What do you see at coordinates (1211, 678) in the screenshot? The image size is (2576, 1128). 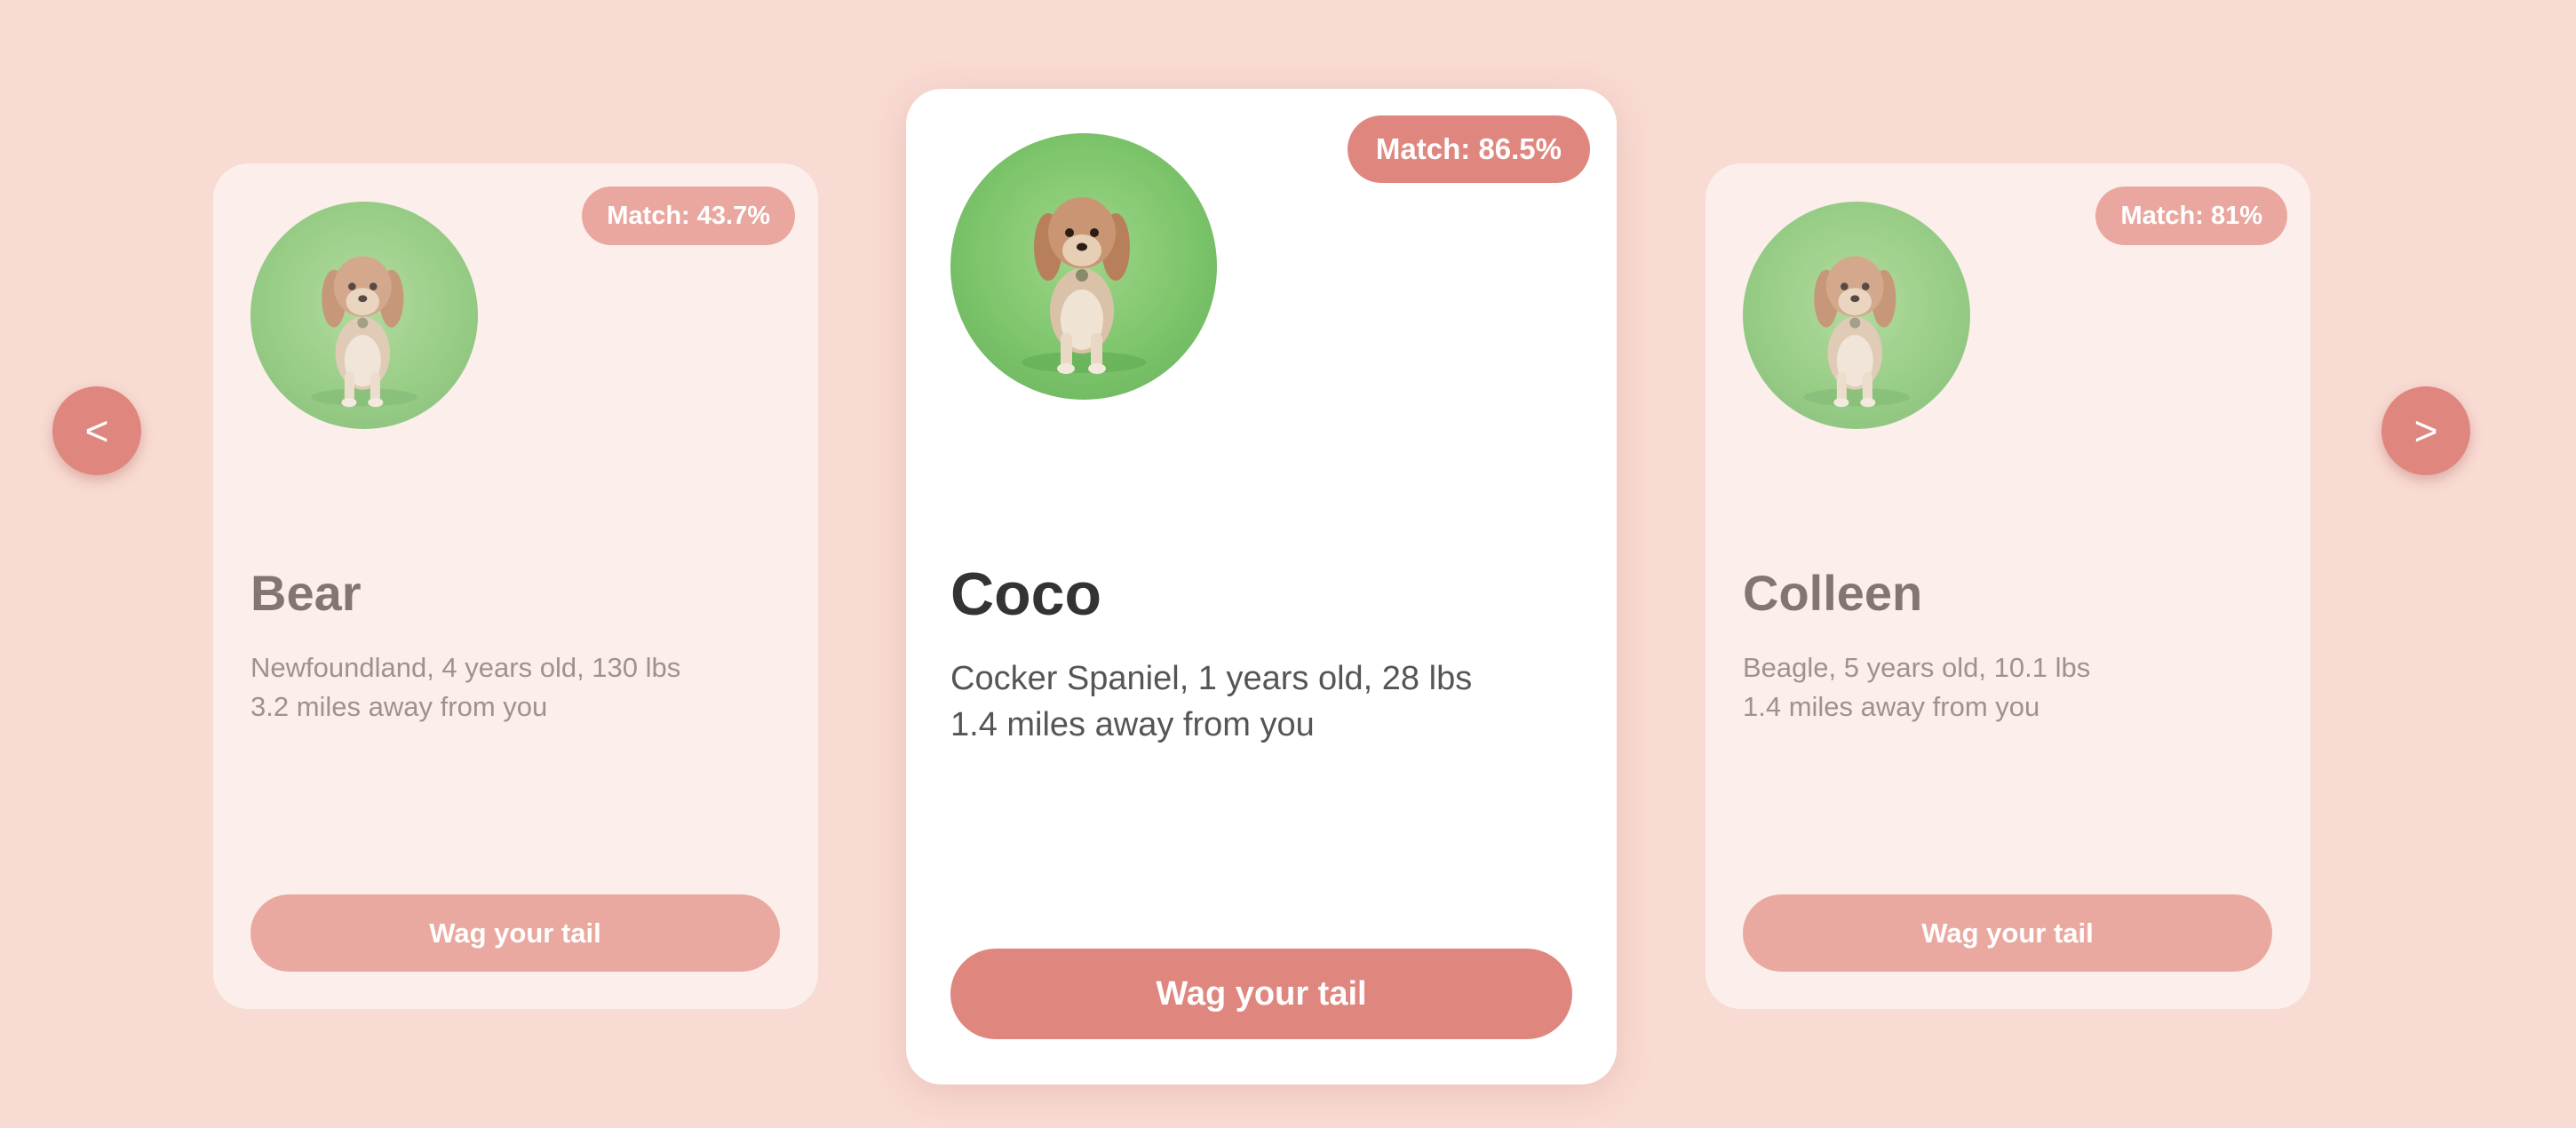 I see `dog-breed-age-weight: Cocker Spaniel, 1 years old, 28 lbs` at bounding box center [1211, 678].